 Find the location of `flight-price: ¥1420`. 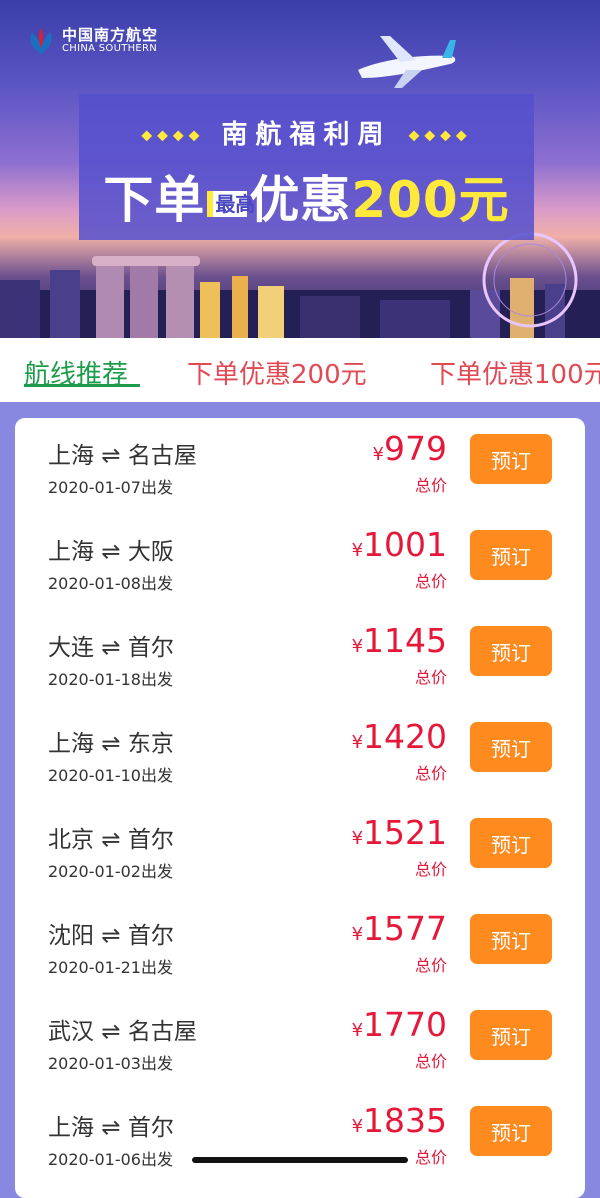

flight-price: ¥1420 is located at coordinates (399, 736).